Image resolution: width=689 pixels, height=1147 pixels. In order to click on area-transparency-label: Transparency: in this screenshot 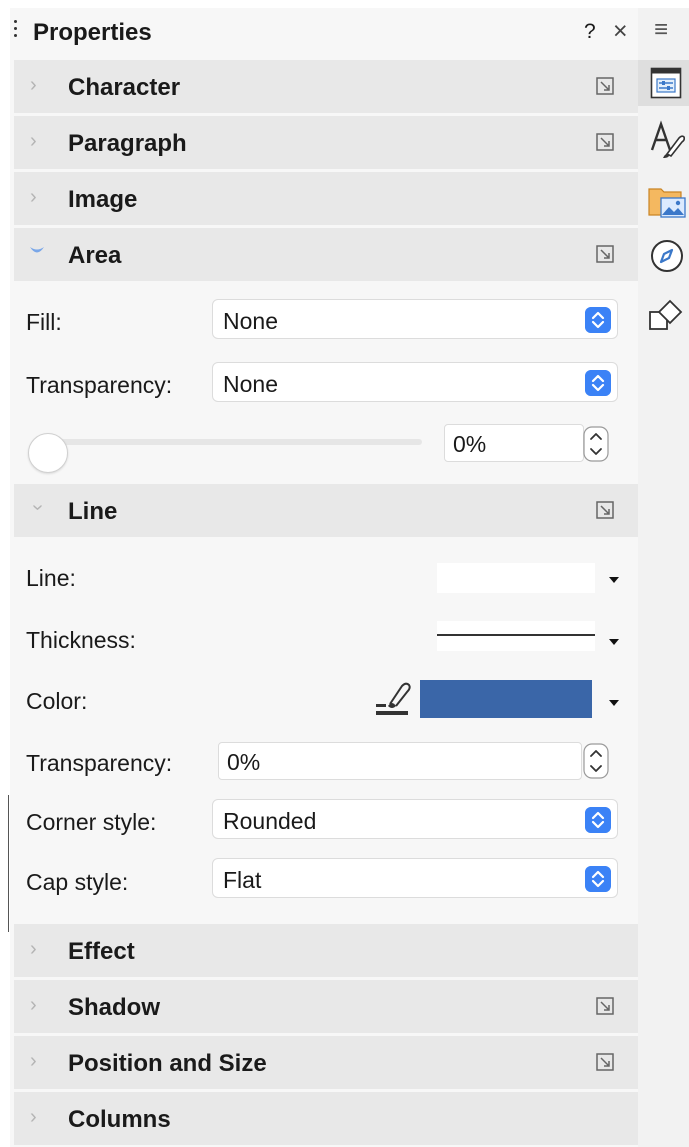, I will do `click(99, 385)`.